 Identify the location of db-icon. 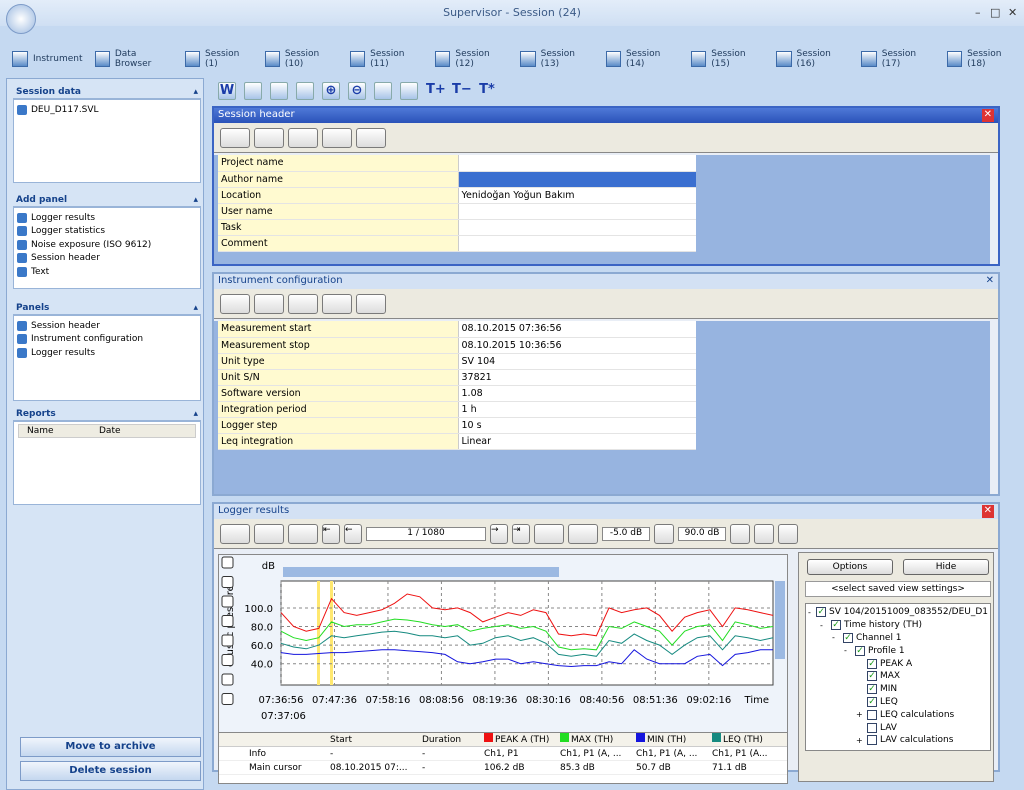
(383, 91).